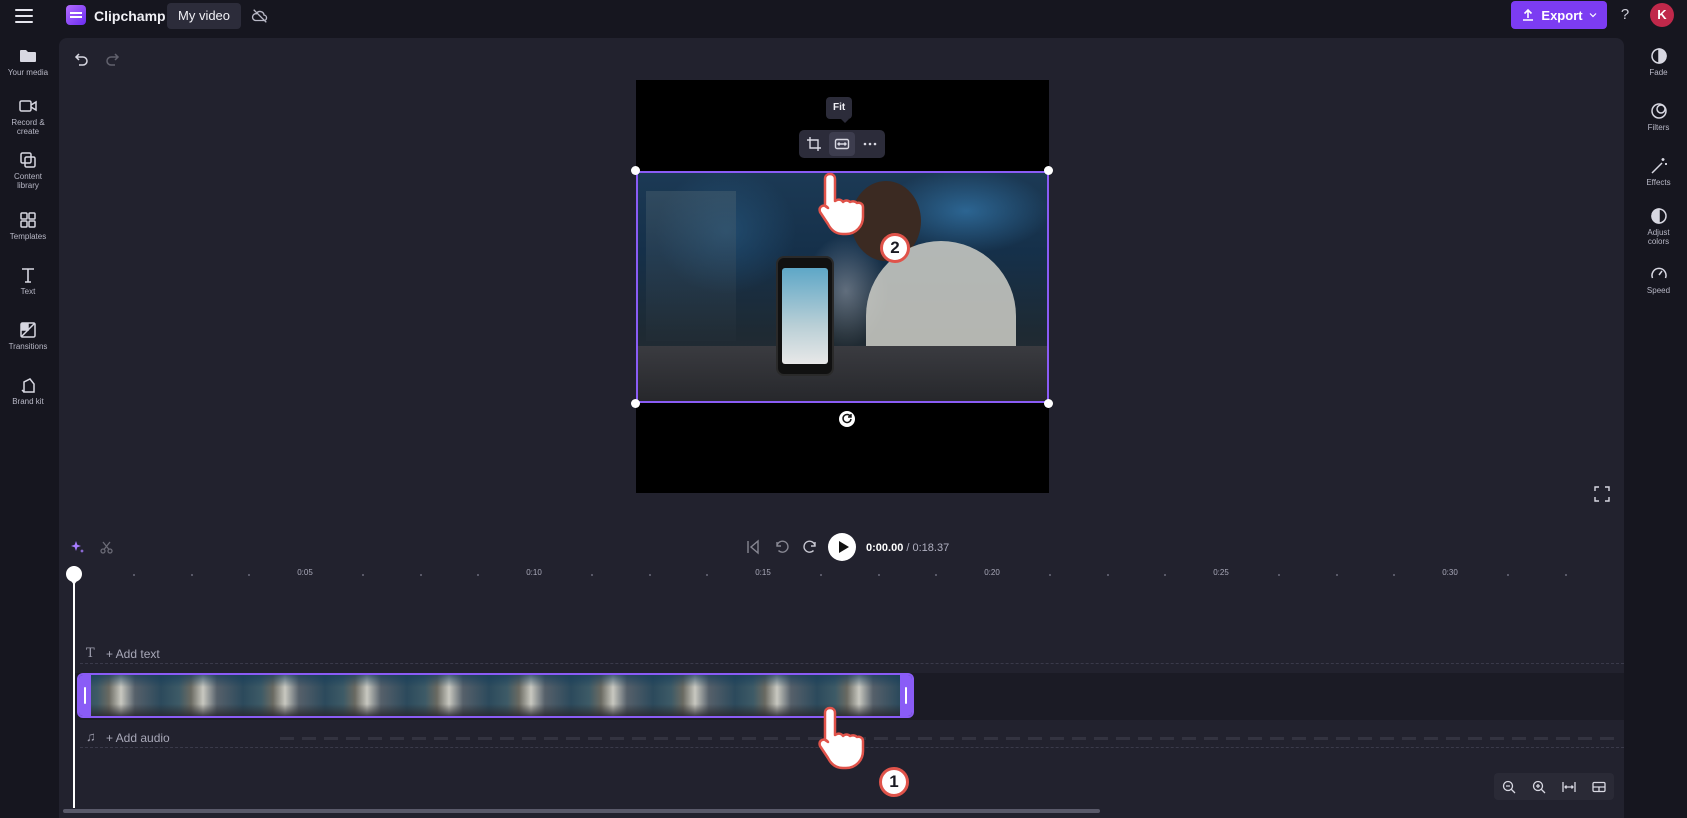 Image resolution: width=1687 pixels, height=818 pixels. Describe the element at coordinates (1658, 279) in the screenshot. I see `sidebar-item-speed: Speed` at that location.